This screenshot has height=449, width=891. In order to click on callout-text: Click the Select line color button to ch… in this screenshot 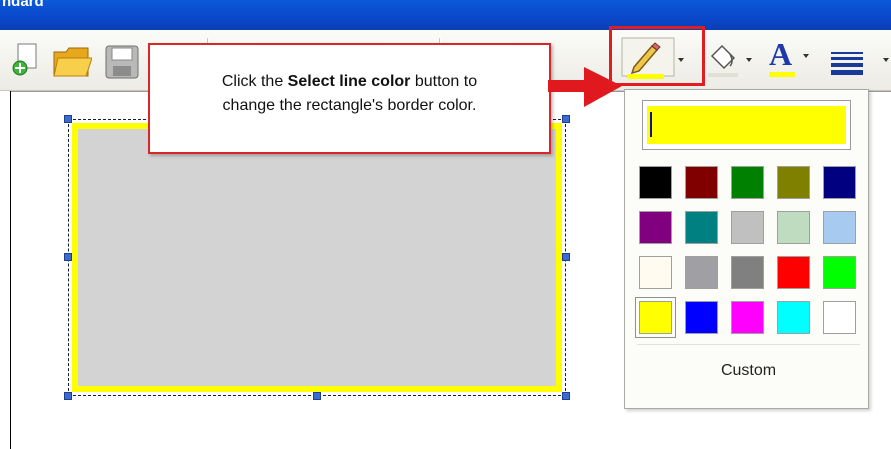, I will do `click(349, 94)`.